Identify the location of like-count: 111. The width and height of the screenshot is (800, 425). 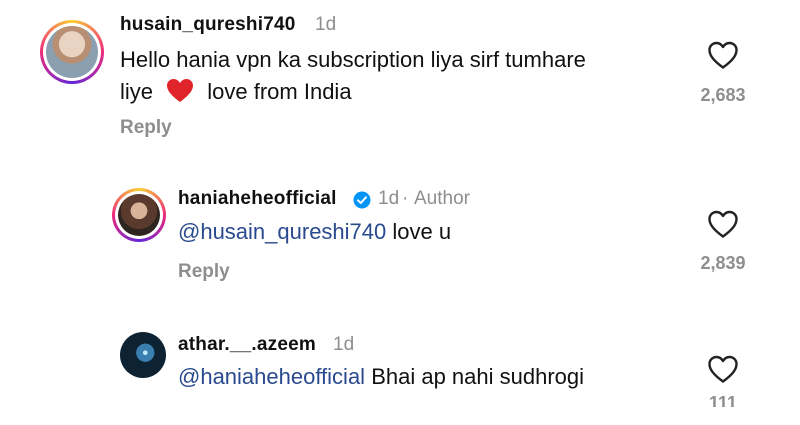
(723, 401).